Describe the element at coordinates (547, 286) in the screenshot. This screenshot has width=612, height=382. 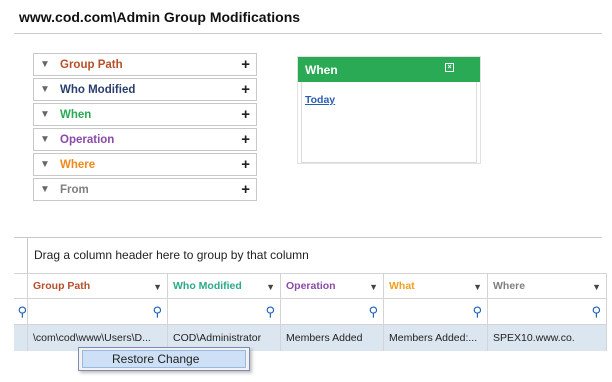
I see `column-header-where: Where ▼` at that location.